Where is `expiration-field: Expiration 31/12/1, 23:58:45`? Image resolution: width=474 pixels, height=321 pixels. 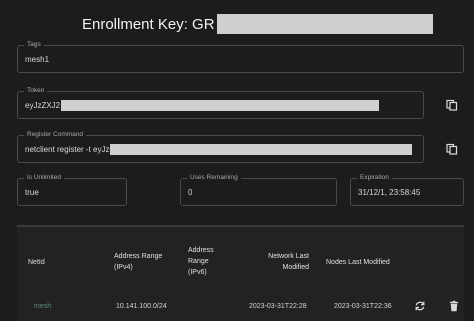 expiration-field: Expiration 31/12/1, 23:58:45 is located at coordinates (407, 189).